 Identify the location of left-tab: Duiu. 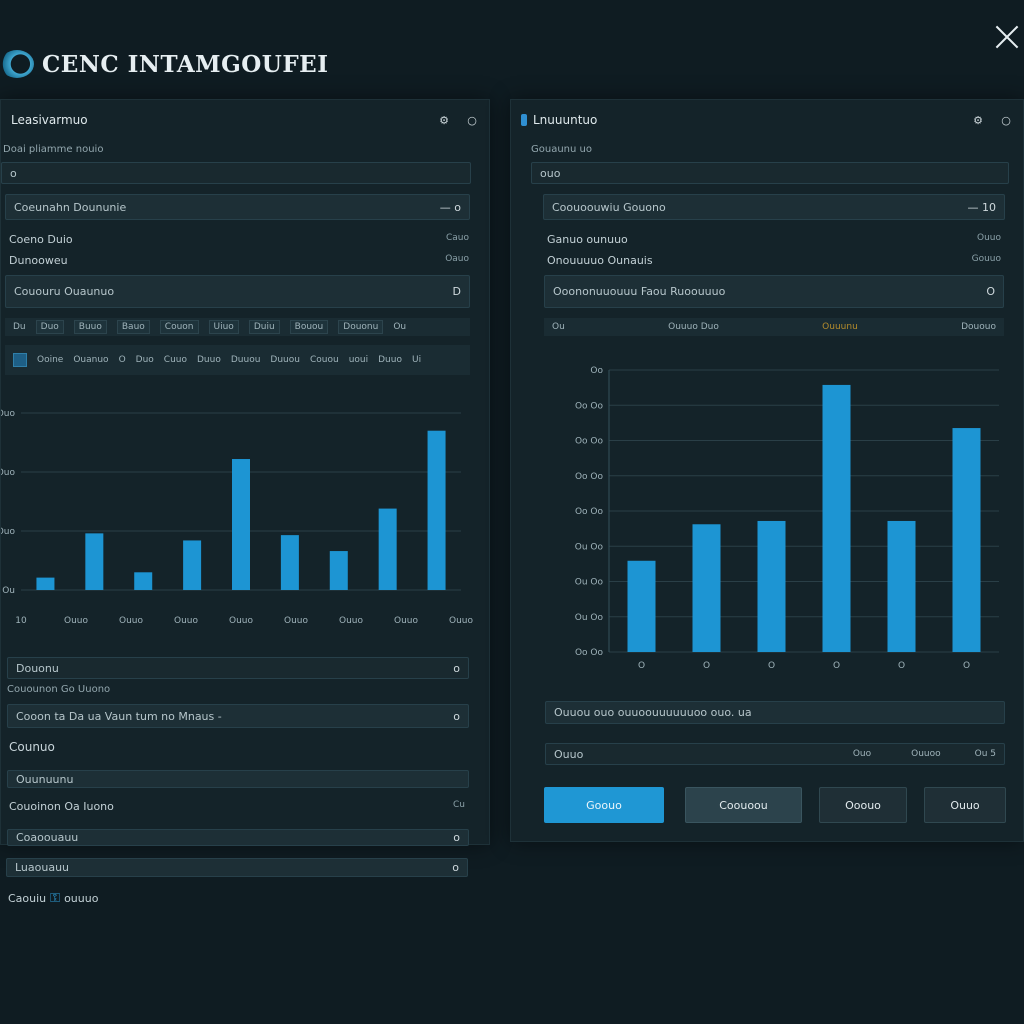
(264, 327).